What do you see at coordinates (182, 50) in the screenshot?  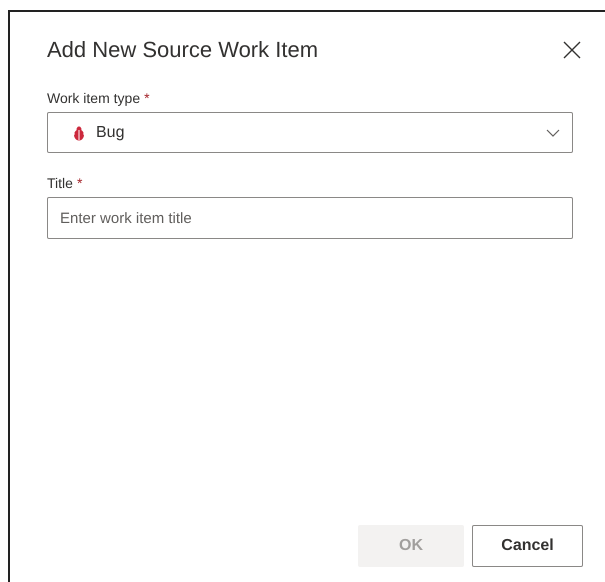 I see `dialog-title: Add New Source Work Item` at bounding box center [182, 50].